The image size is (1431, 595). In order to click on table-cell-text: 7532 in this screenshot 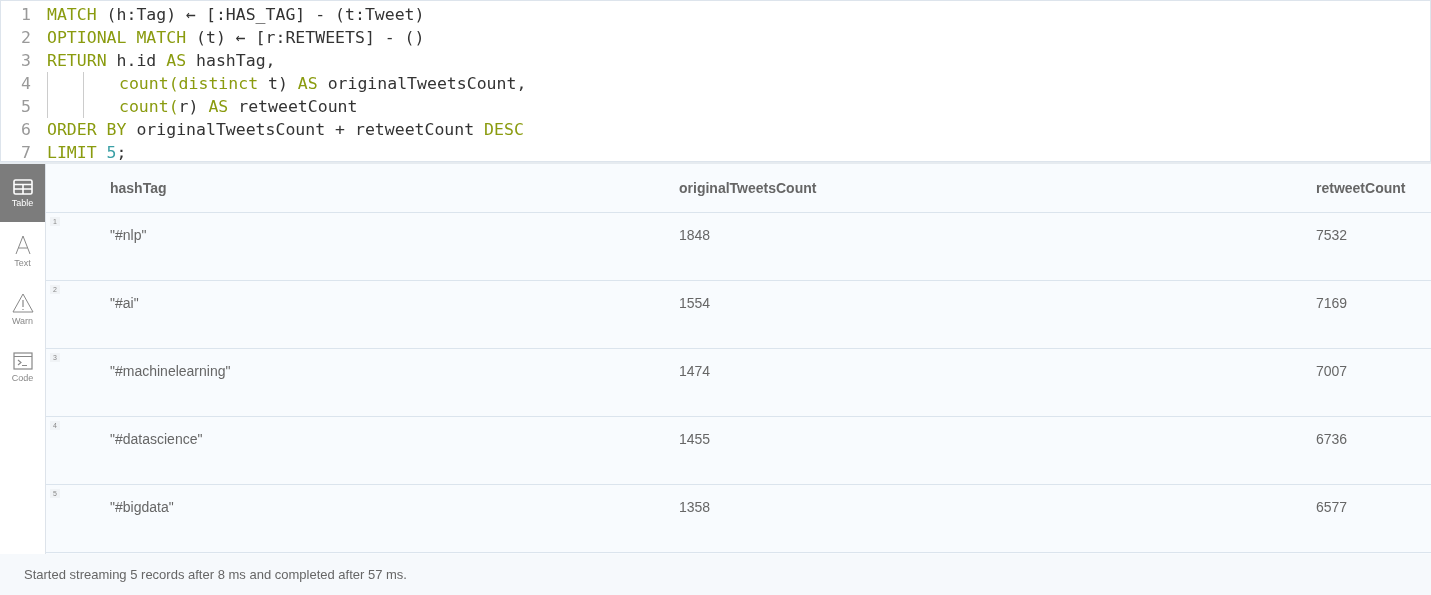, I will do `click(1332, 234)`.